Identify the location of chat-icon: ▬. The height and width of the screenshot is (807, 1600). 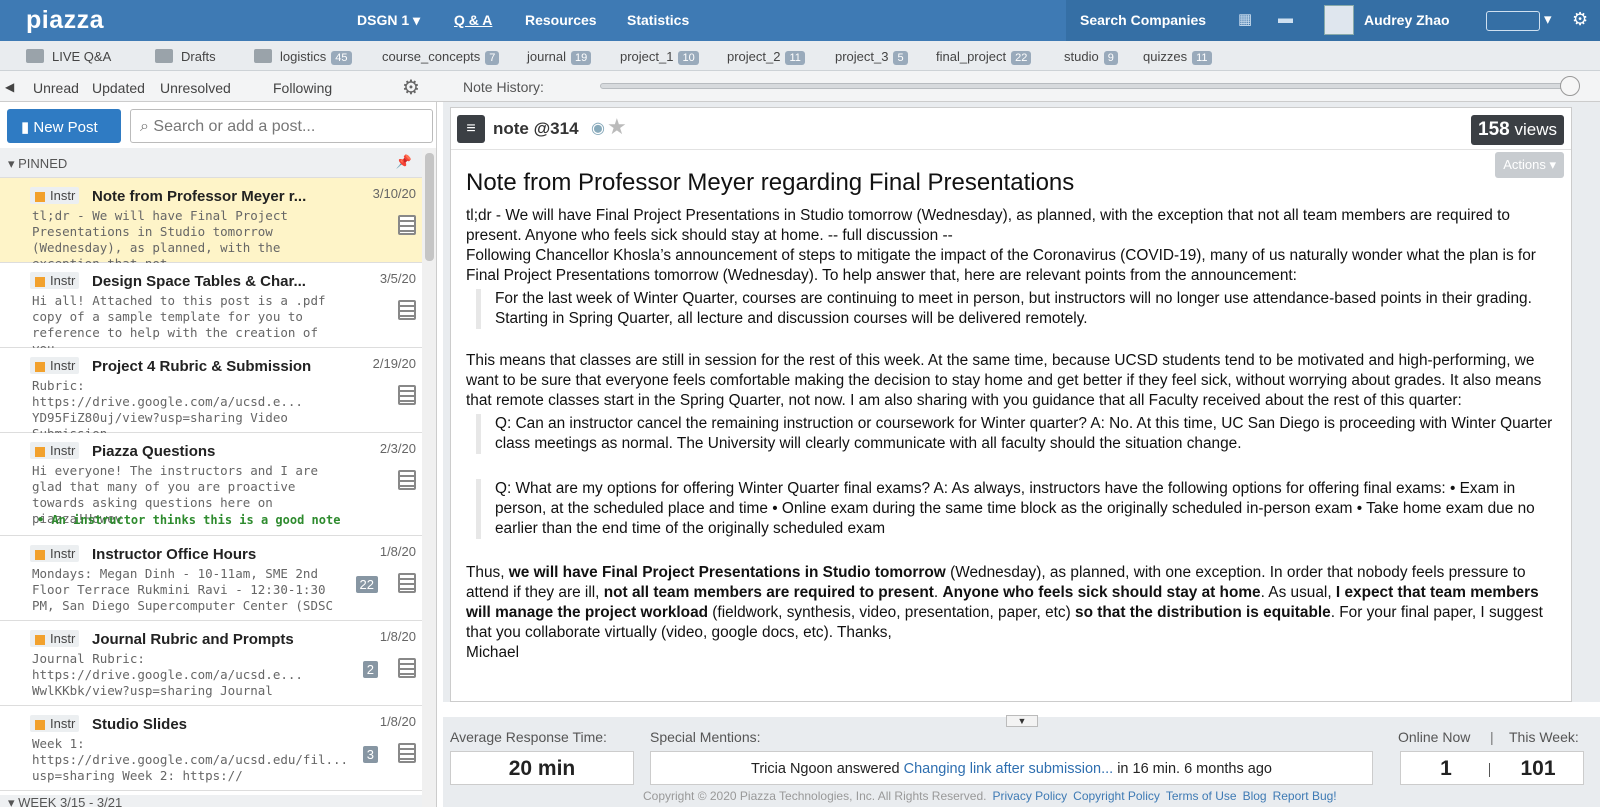
(1285, 18).